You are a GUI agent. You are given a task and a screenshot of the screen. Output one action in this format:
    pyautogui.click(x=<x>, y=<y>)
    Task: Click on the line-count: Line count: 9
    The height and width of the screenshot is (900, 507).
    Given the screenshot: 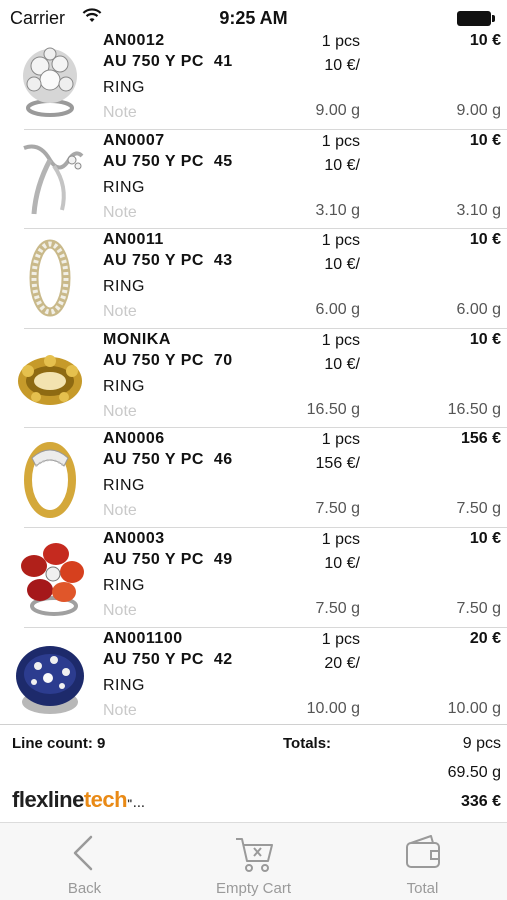 What is the action you would take?
    pyautogui.click(x=59, y=743)
    